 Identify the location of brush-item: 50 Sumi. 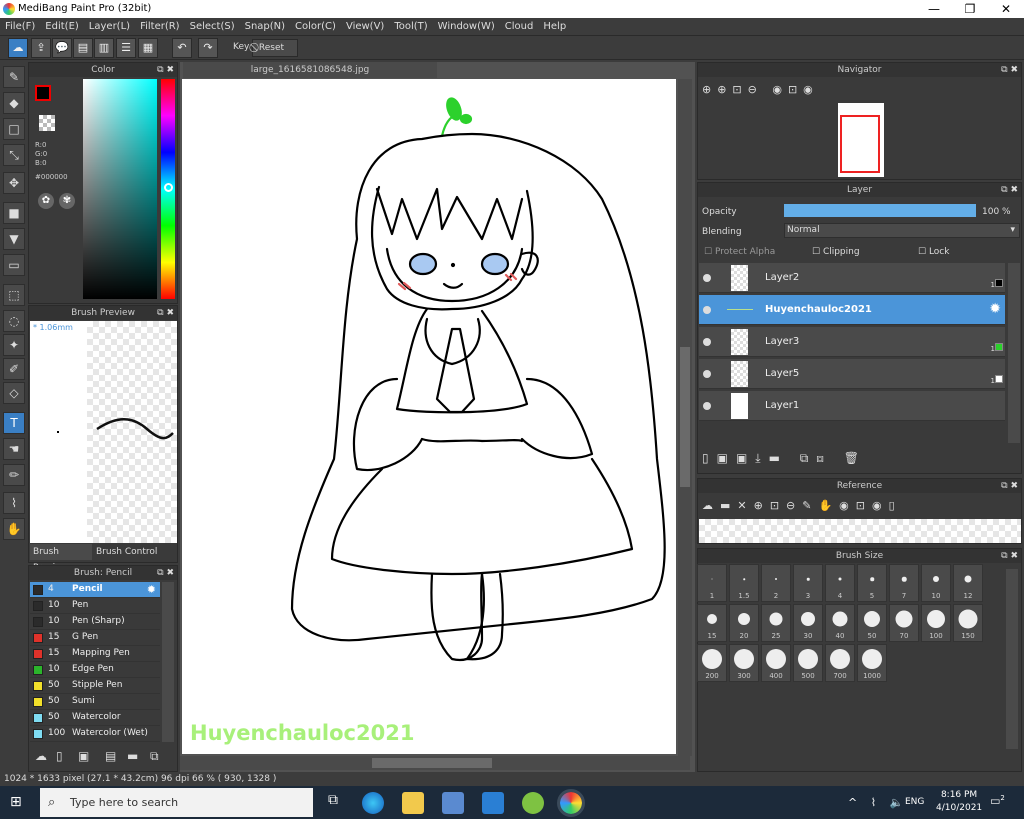
(95, 702).